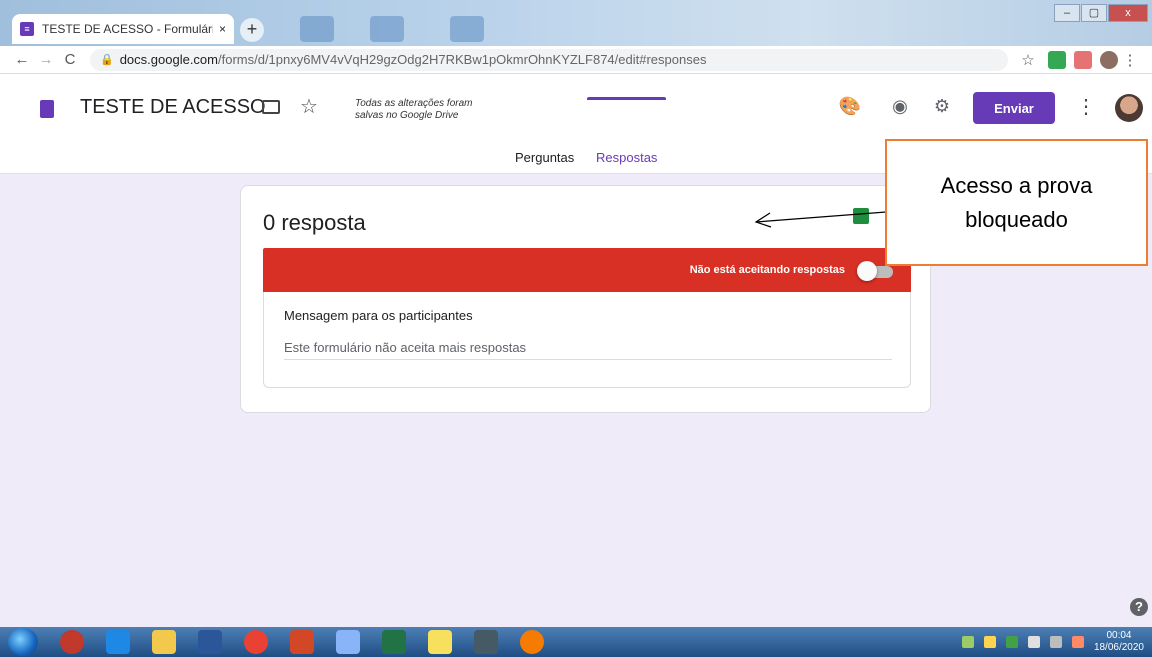 Image resolution: width=1152 pixels, height=657 pixels. I want to click on network-icon, so click(967, 642).